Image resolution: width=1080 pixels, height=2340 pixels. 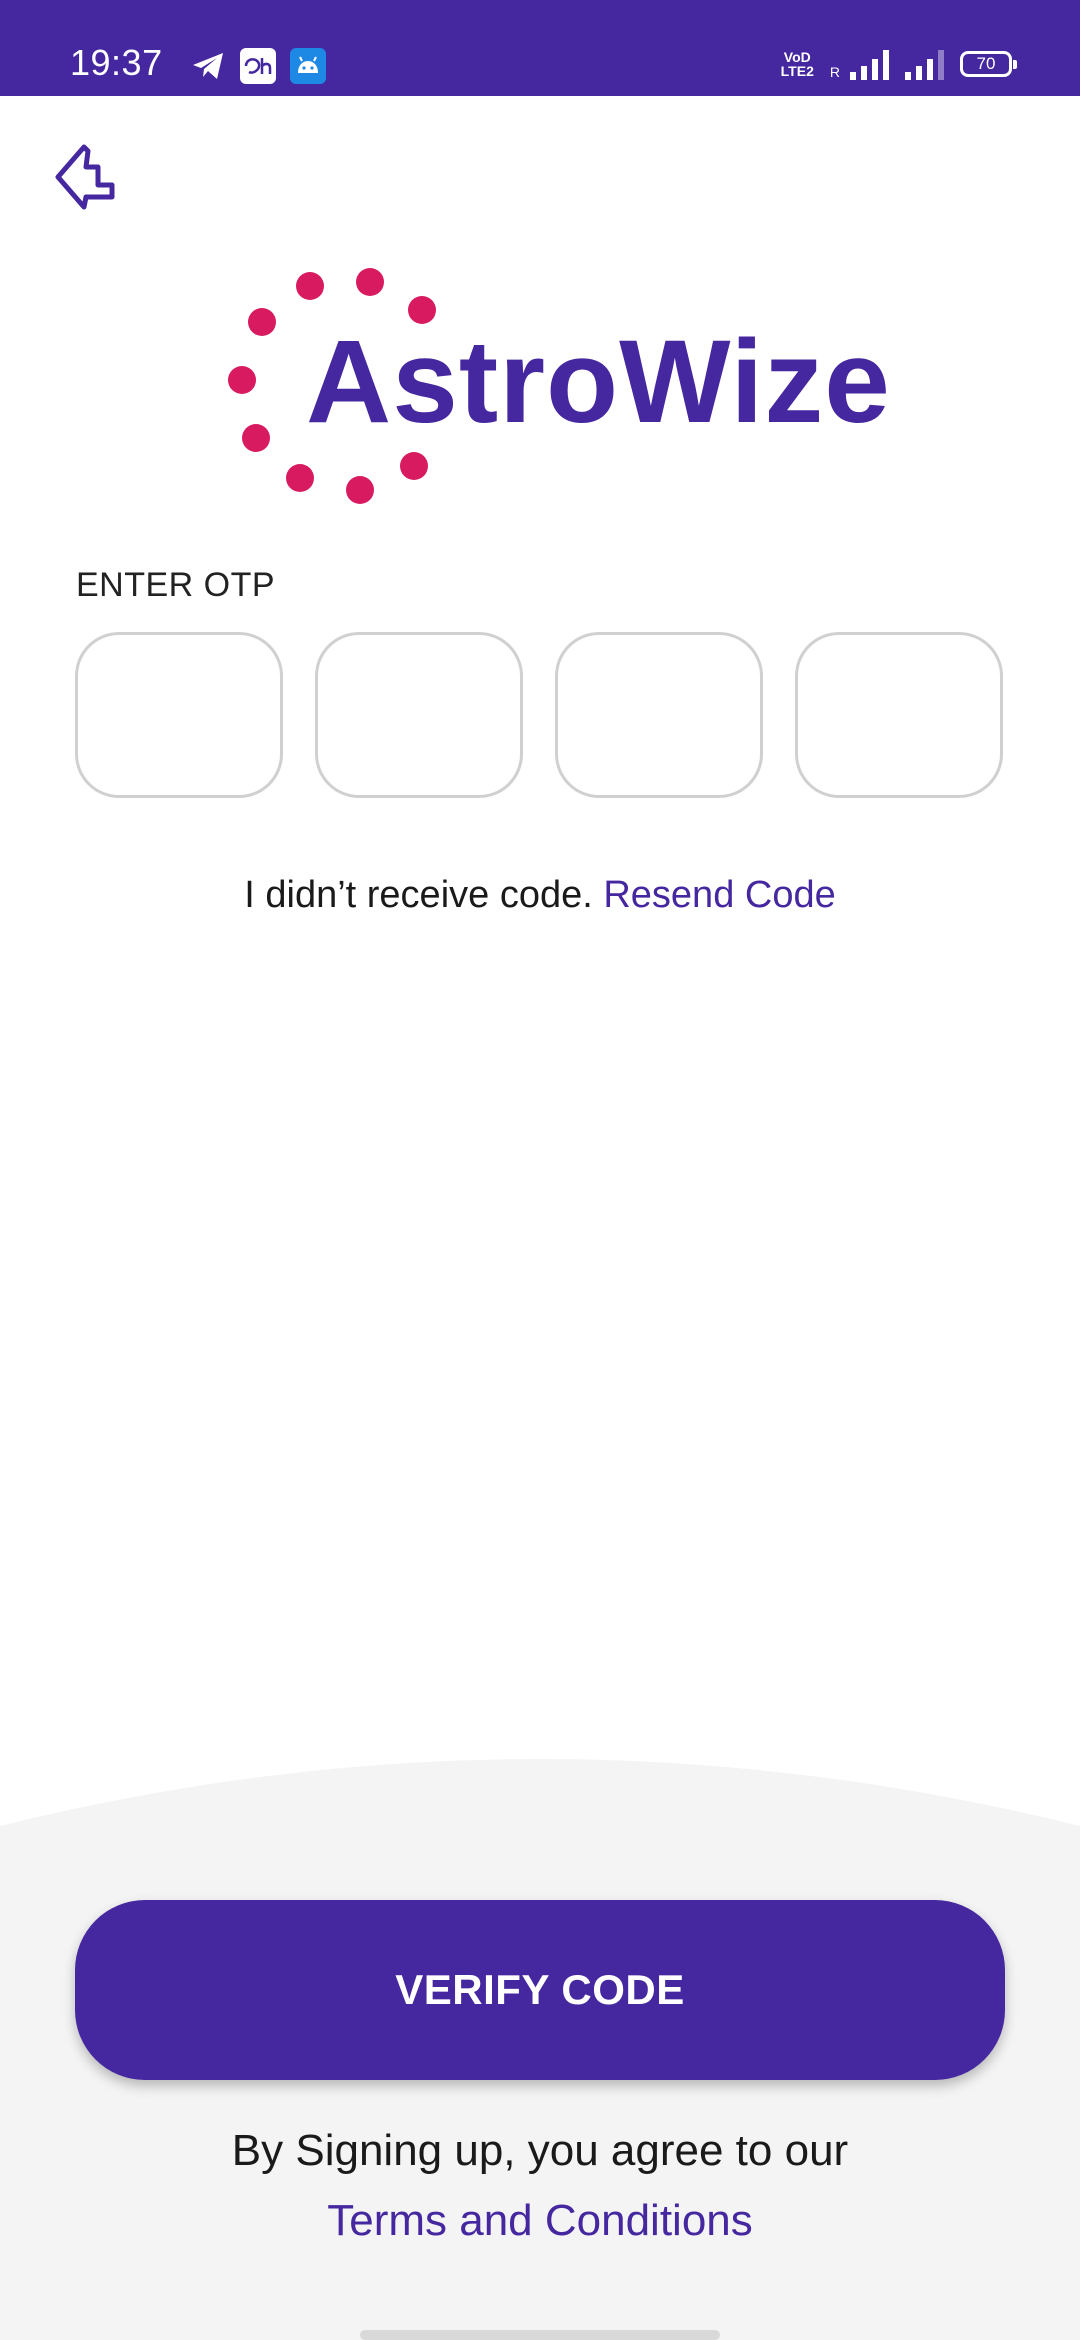 What do you see at coordinates (540, 48) in the screenshot?
I see `status-bar: 19:37 VoD LTE2 R 70` at bounding box center [540, 48].